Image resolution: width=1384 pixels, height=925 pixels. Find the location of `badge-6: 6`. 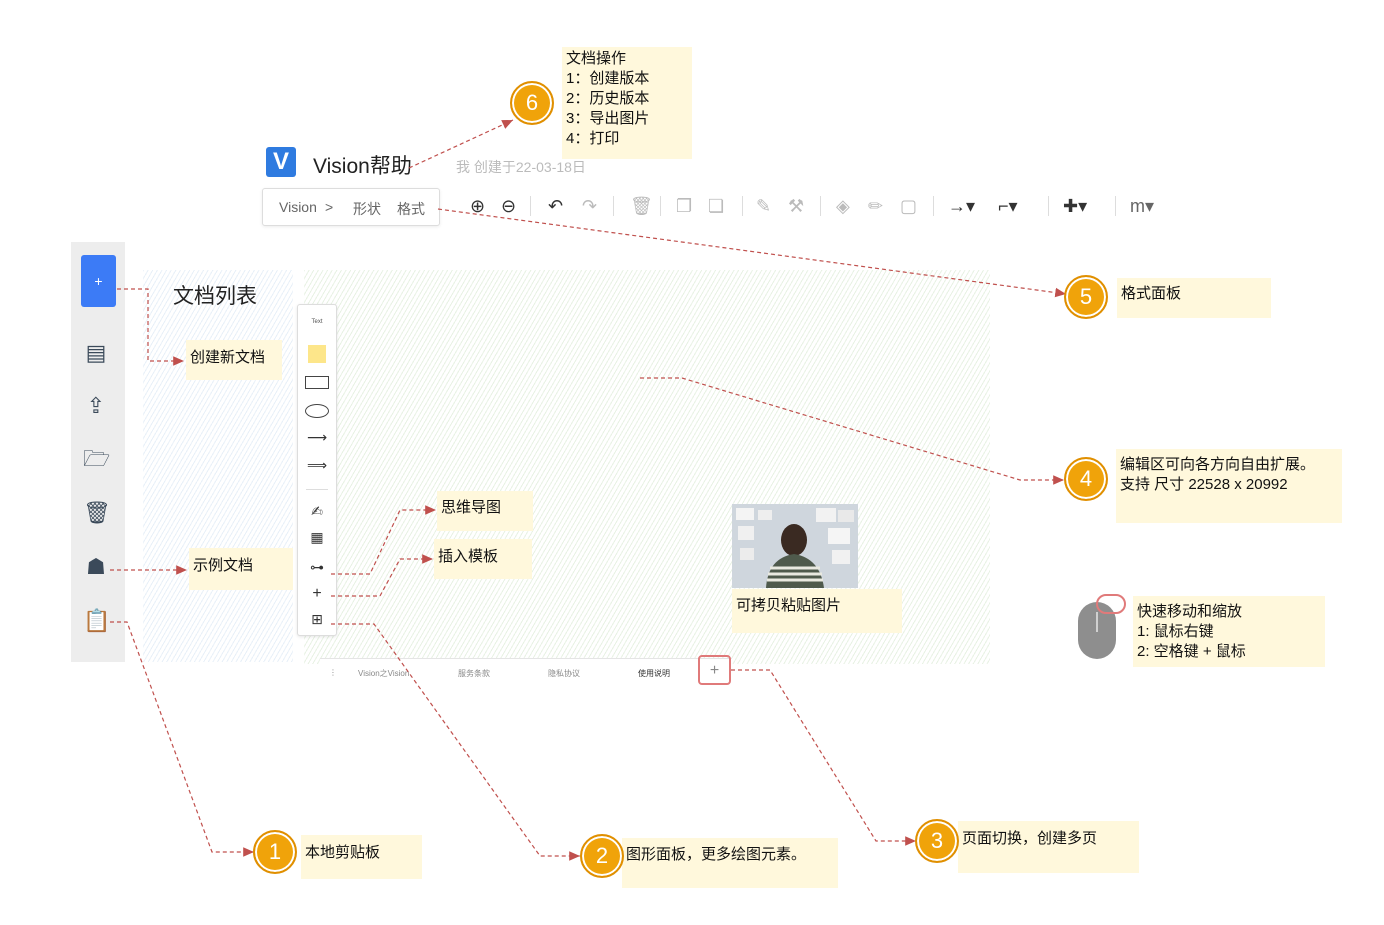

badge-6: 6 is located at coordinates (532, 103).